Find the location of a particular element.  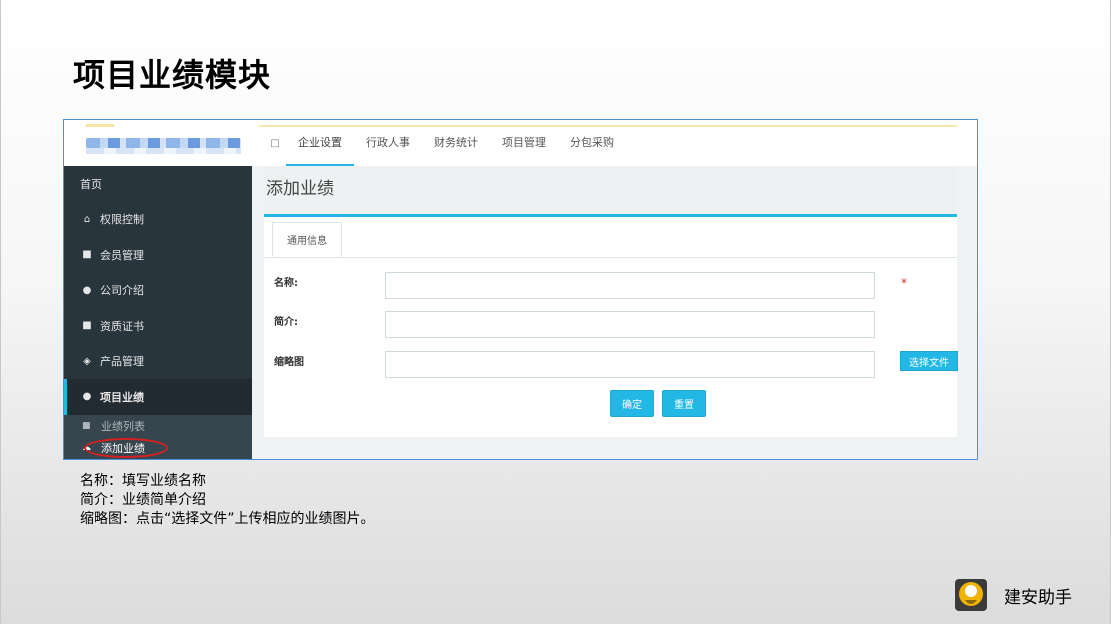

sidebar-item-label: 公司介绍 is located at coordinates (122, 291).